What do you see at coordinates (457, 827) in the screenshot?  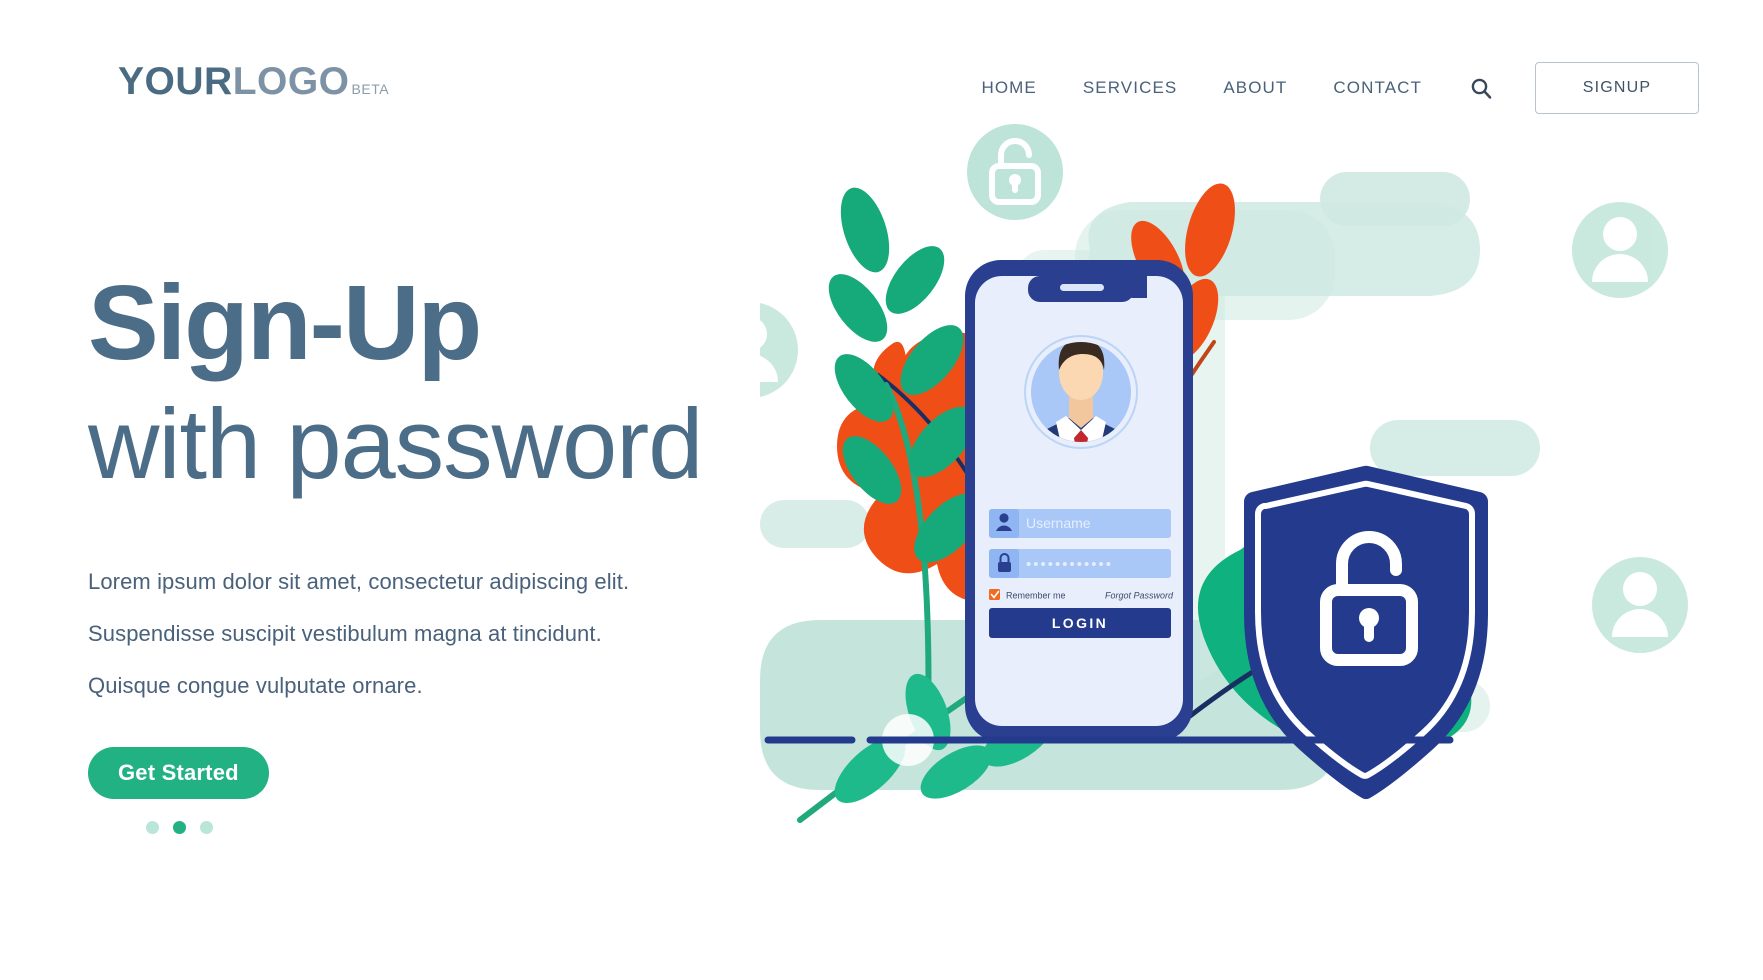 I see `carousel-dots` at bounding box center [457, 827].